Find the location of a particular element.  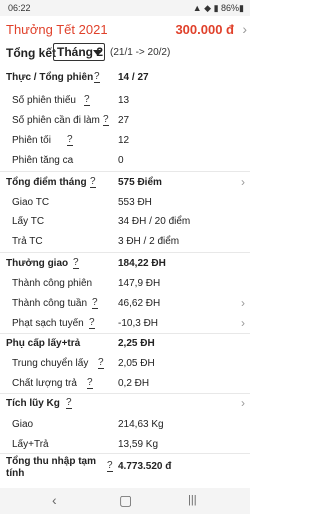

month-select: Tháng 2 is located at coordinates (79, 52).